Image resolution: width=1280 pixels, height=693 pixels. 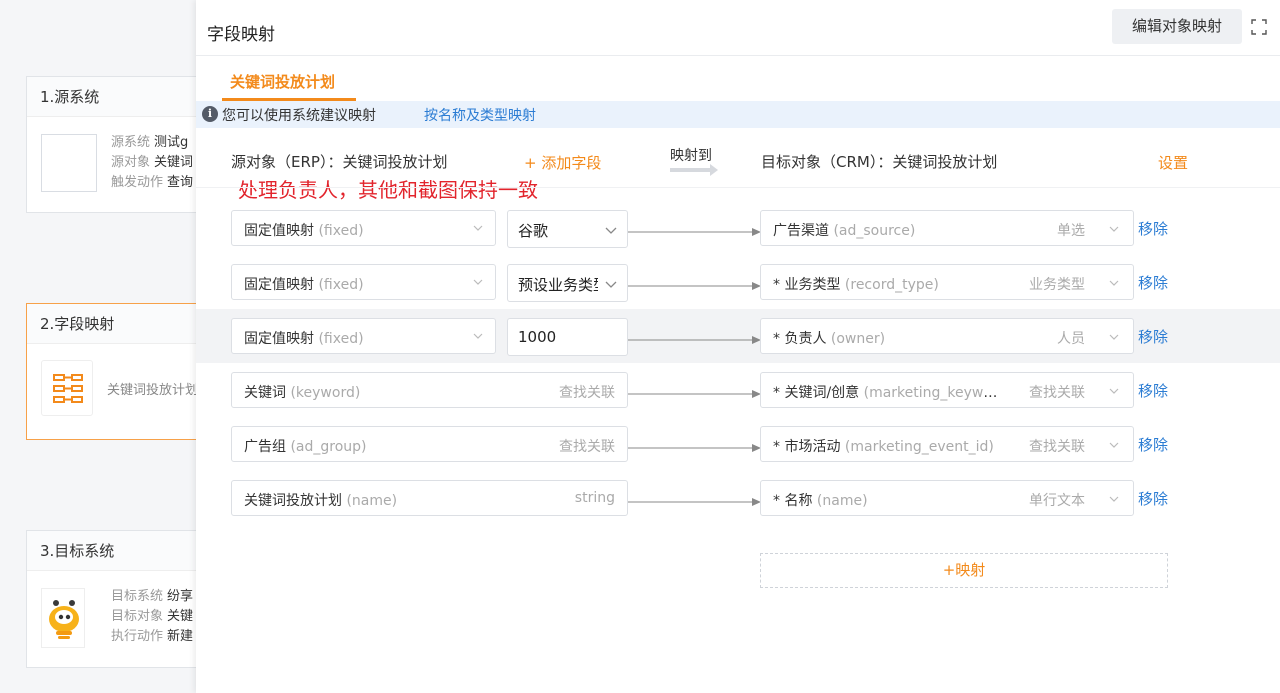 I want to click on source-field-api: (ad_group), so click(x=328, y=447).